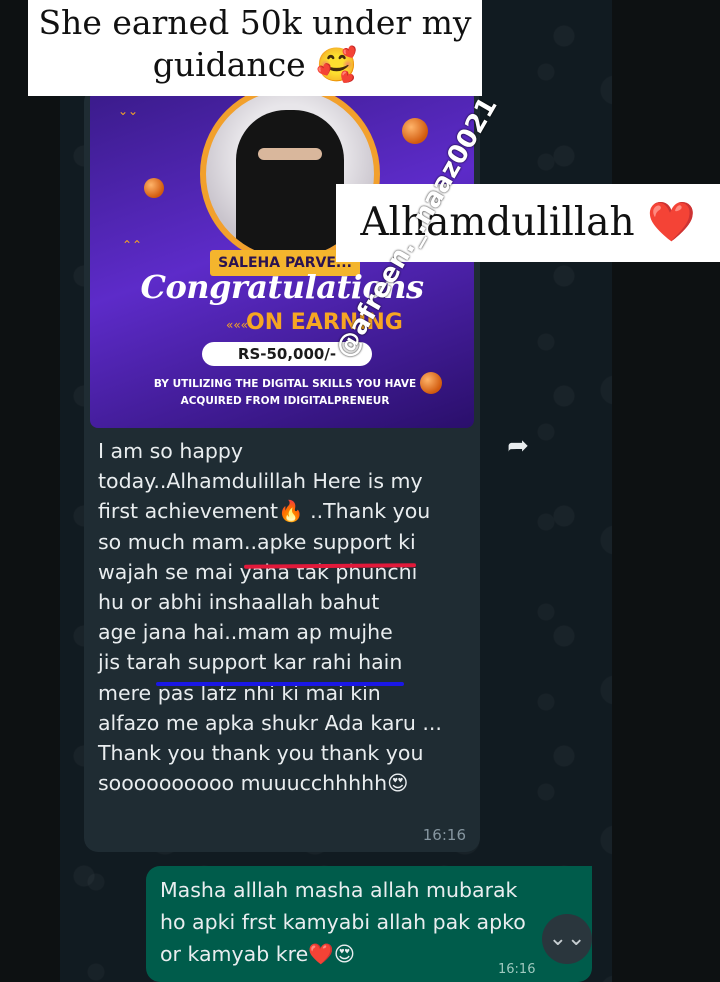 The height and width of the screenshot is (982, 720). Describe the element at coordinates (517, 969) in the screenshot. I see `outgoing-message-time: 16:16` at that location.